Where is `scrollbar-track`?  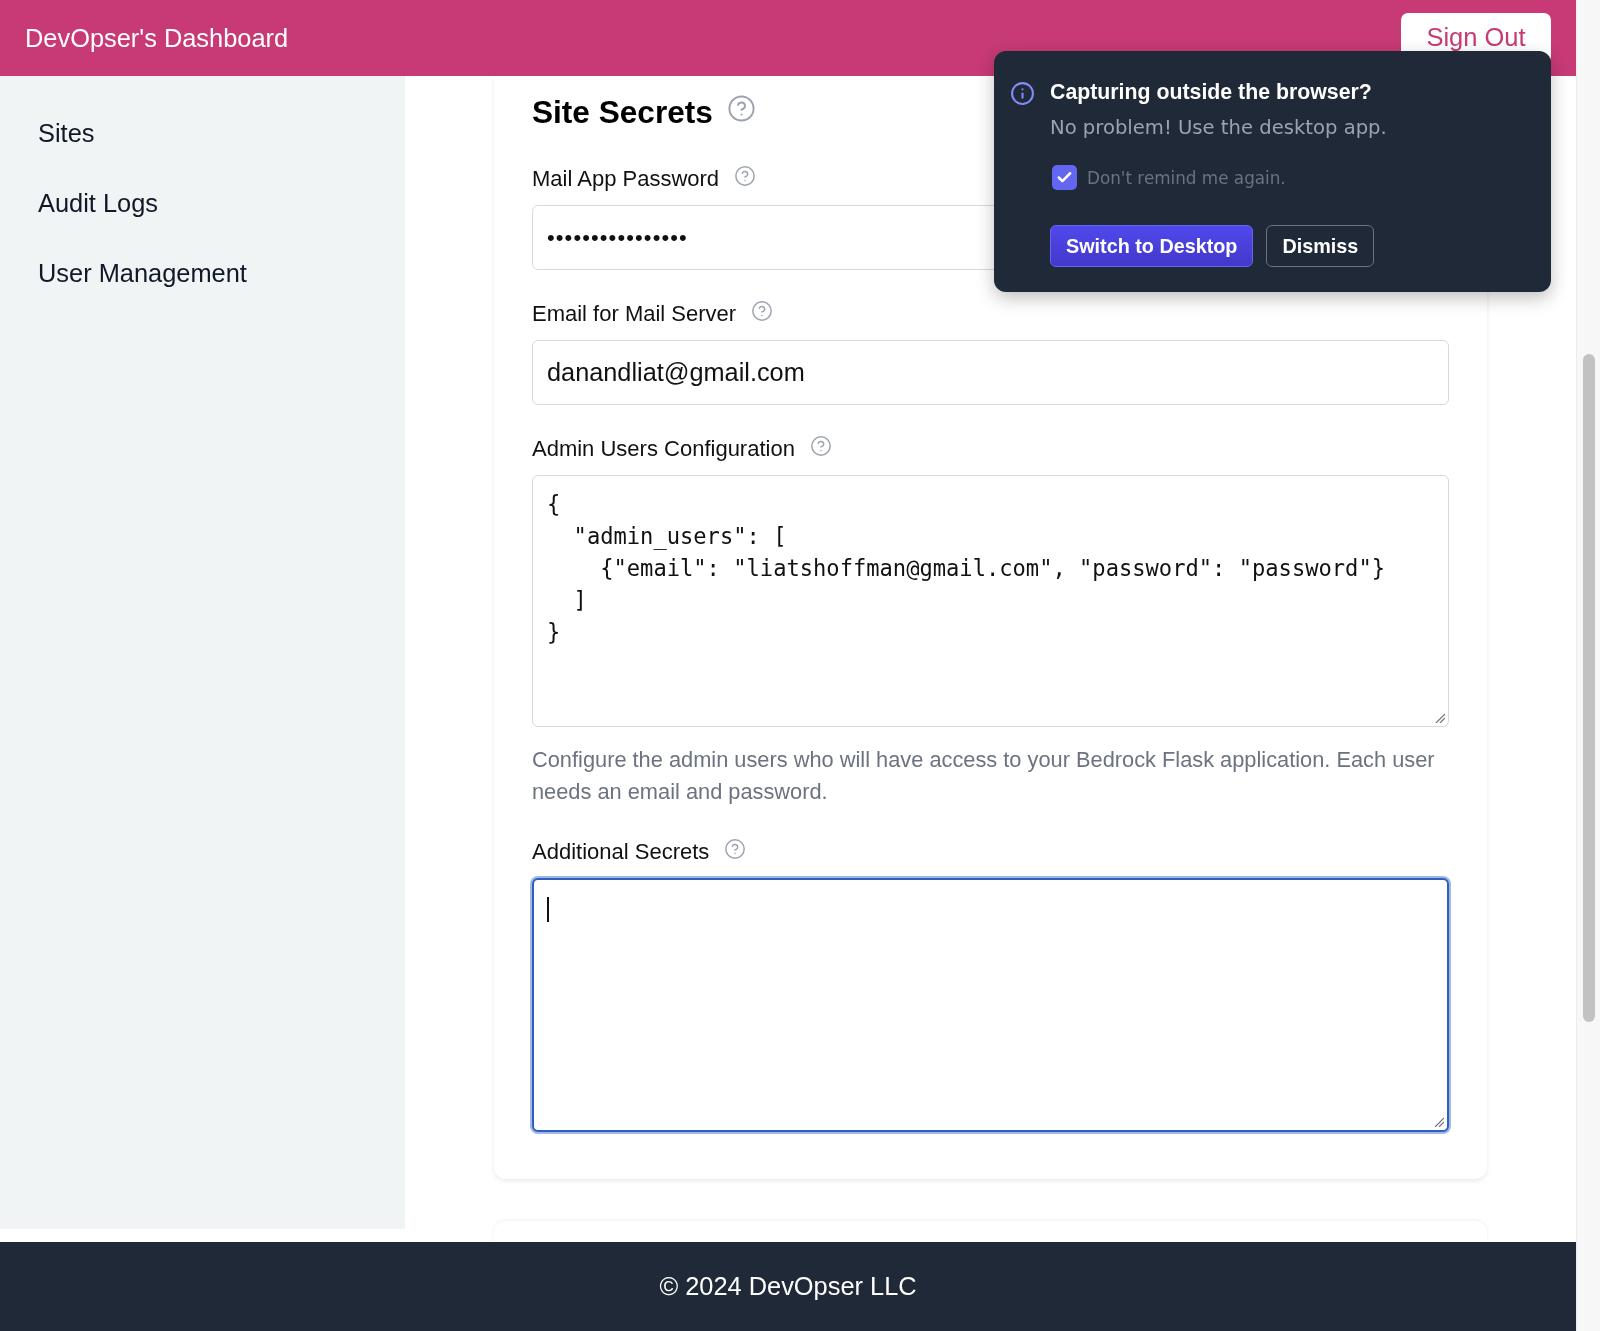 scrollbar-track is located at coordinates (1588, 665).